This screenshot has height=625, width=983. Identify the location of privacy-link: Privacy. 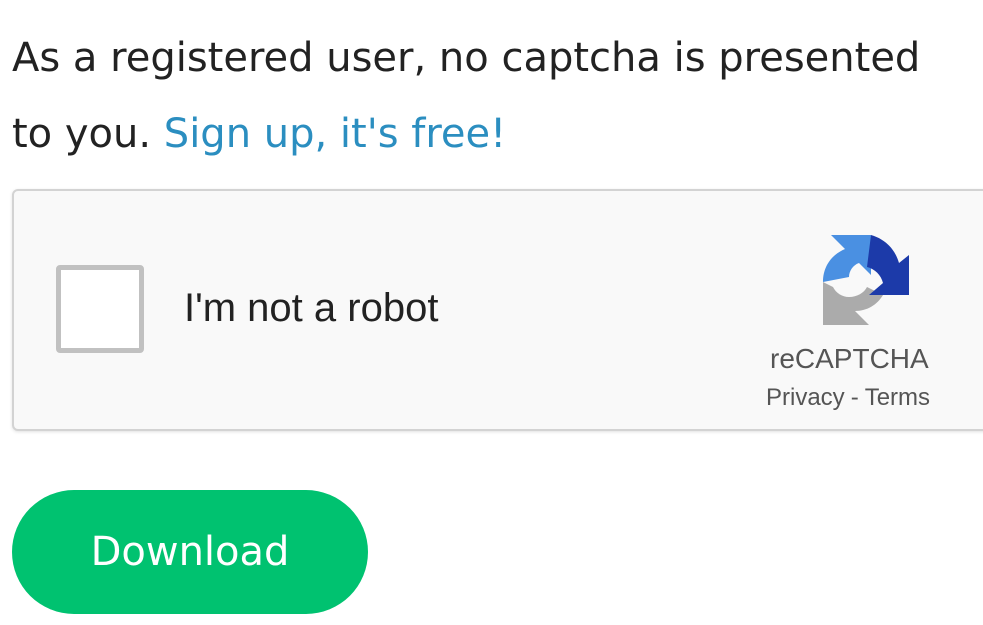
(805, 397).